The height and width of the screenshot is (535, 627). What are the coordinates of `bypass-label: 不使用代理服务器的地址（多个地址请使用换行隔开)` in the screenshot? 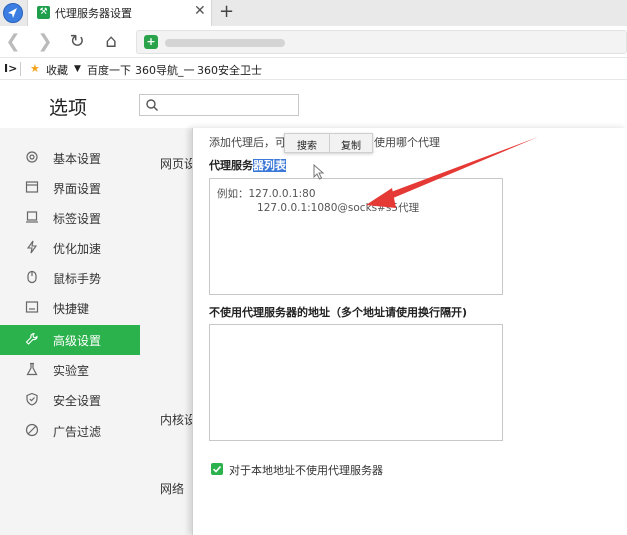 It's located at (338, 312).